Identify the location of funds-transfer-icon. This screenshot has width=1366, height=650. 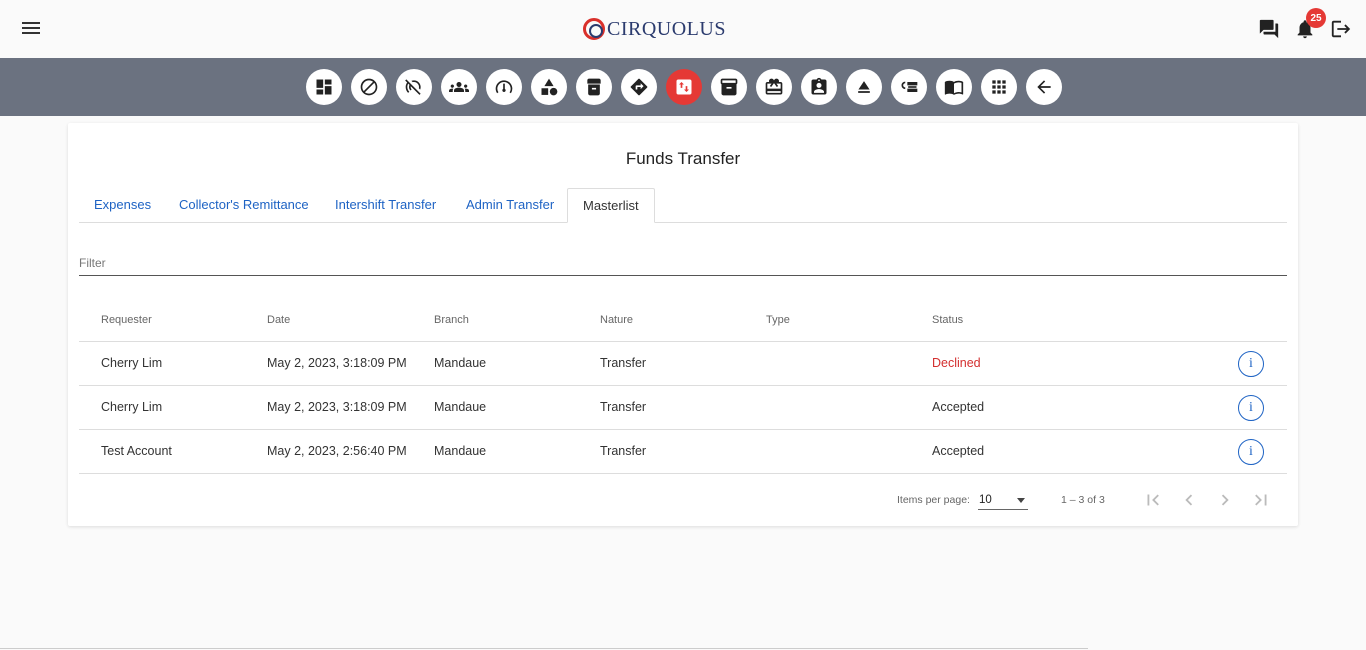
(684, 87).